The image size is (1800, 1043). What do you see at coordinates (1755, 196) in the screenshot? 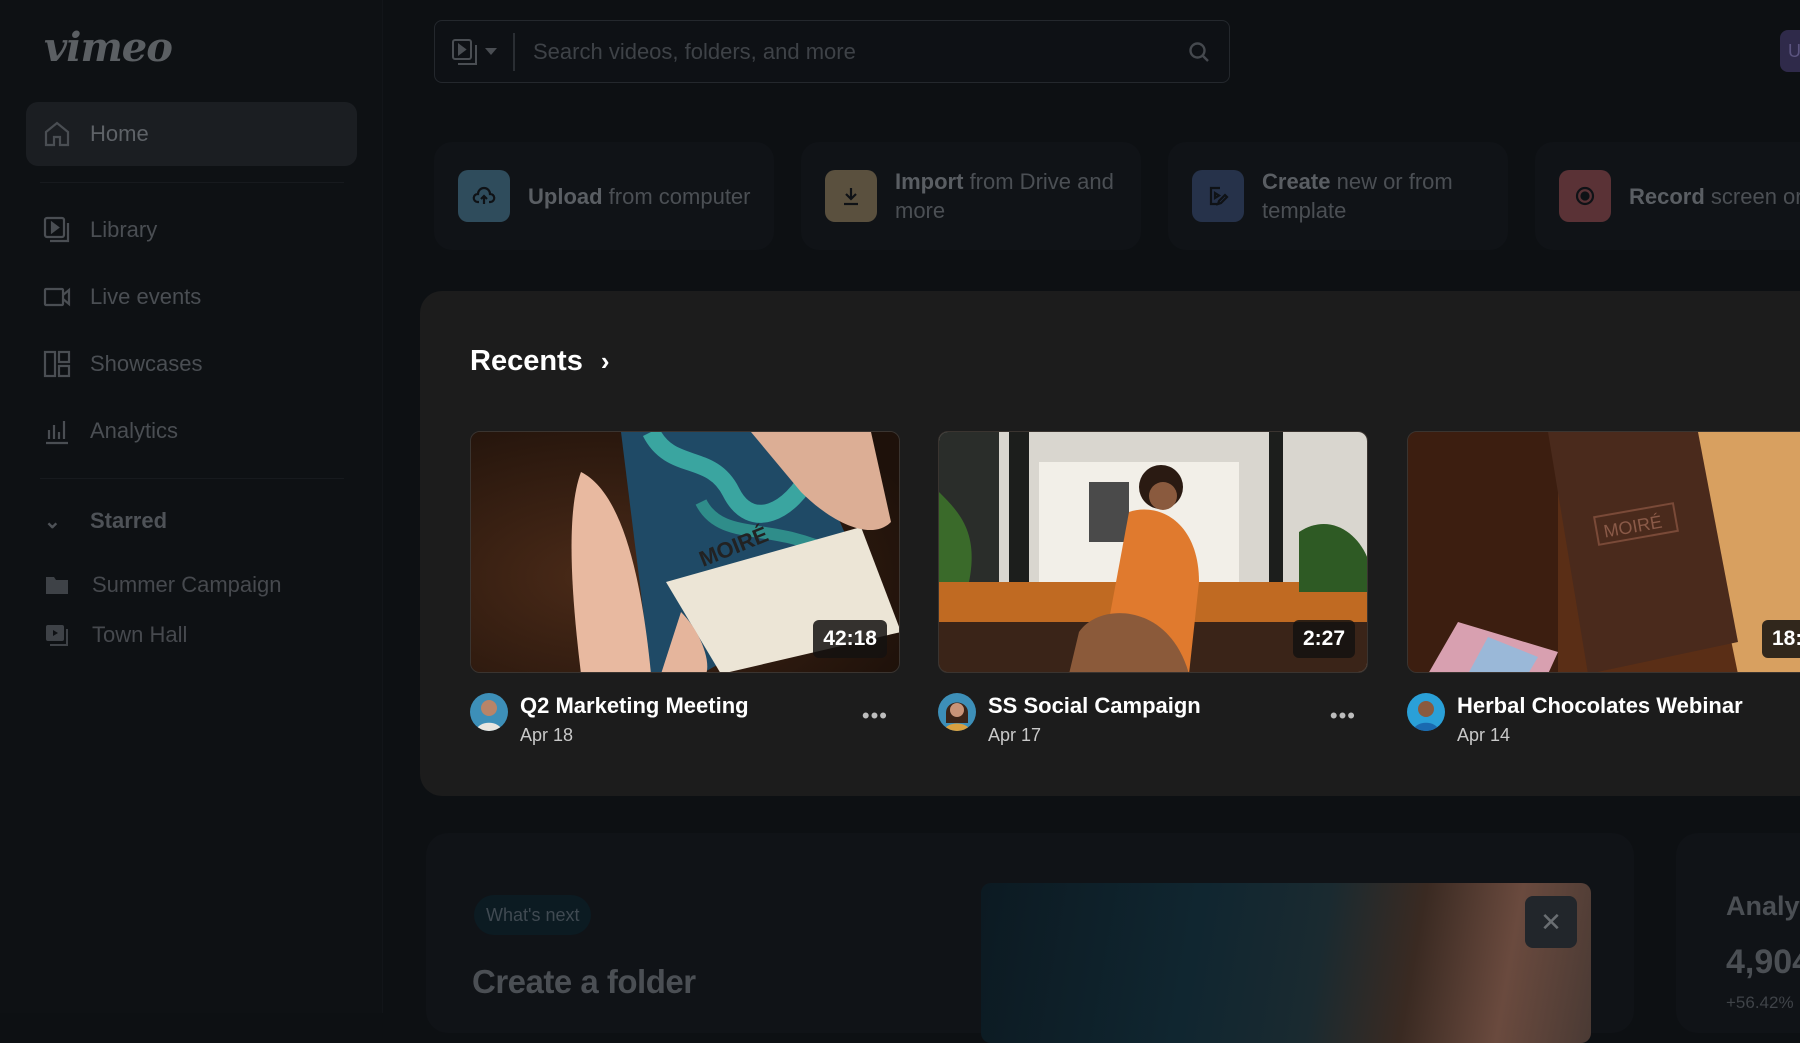
I see `action-rest: screen or webcam` at bounding box center [1755, 196].